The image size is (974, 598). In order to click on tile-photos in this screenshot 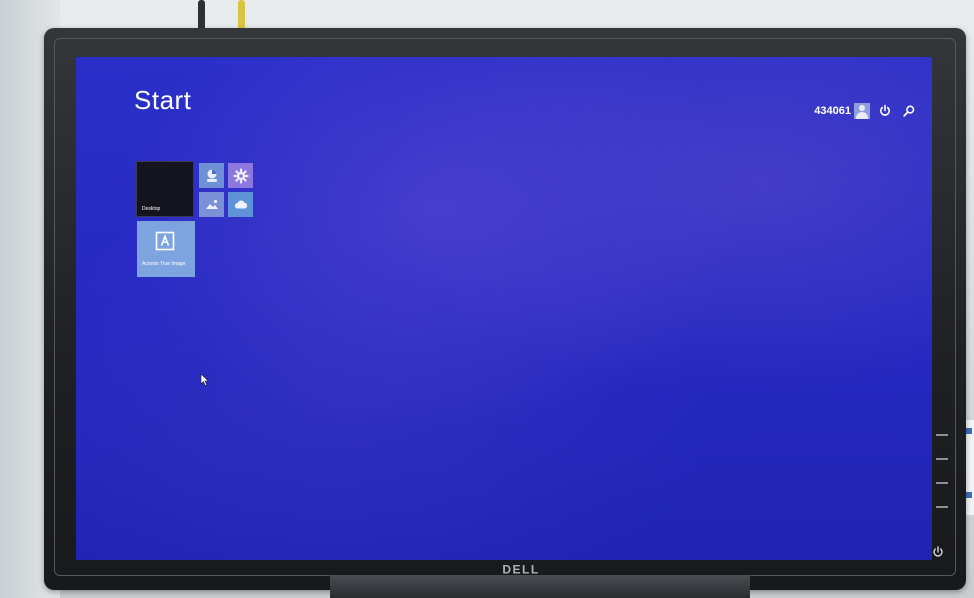, I will do `click(211, 204)`.